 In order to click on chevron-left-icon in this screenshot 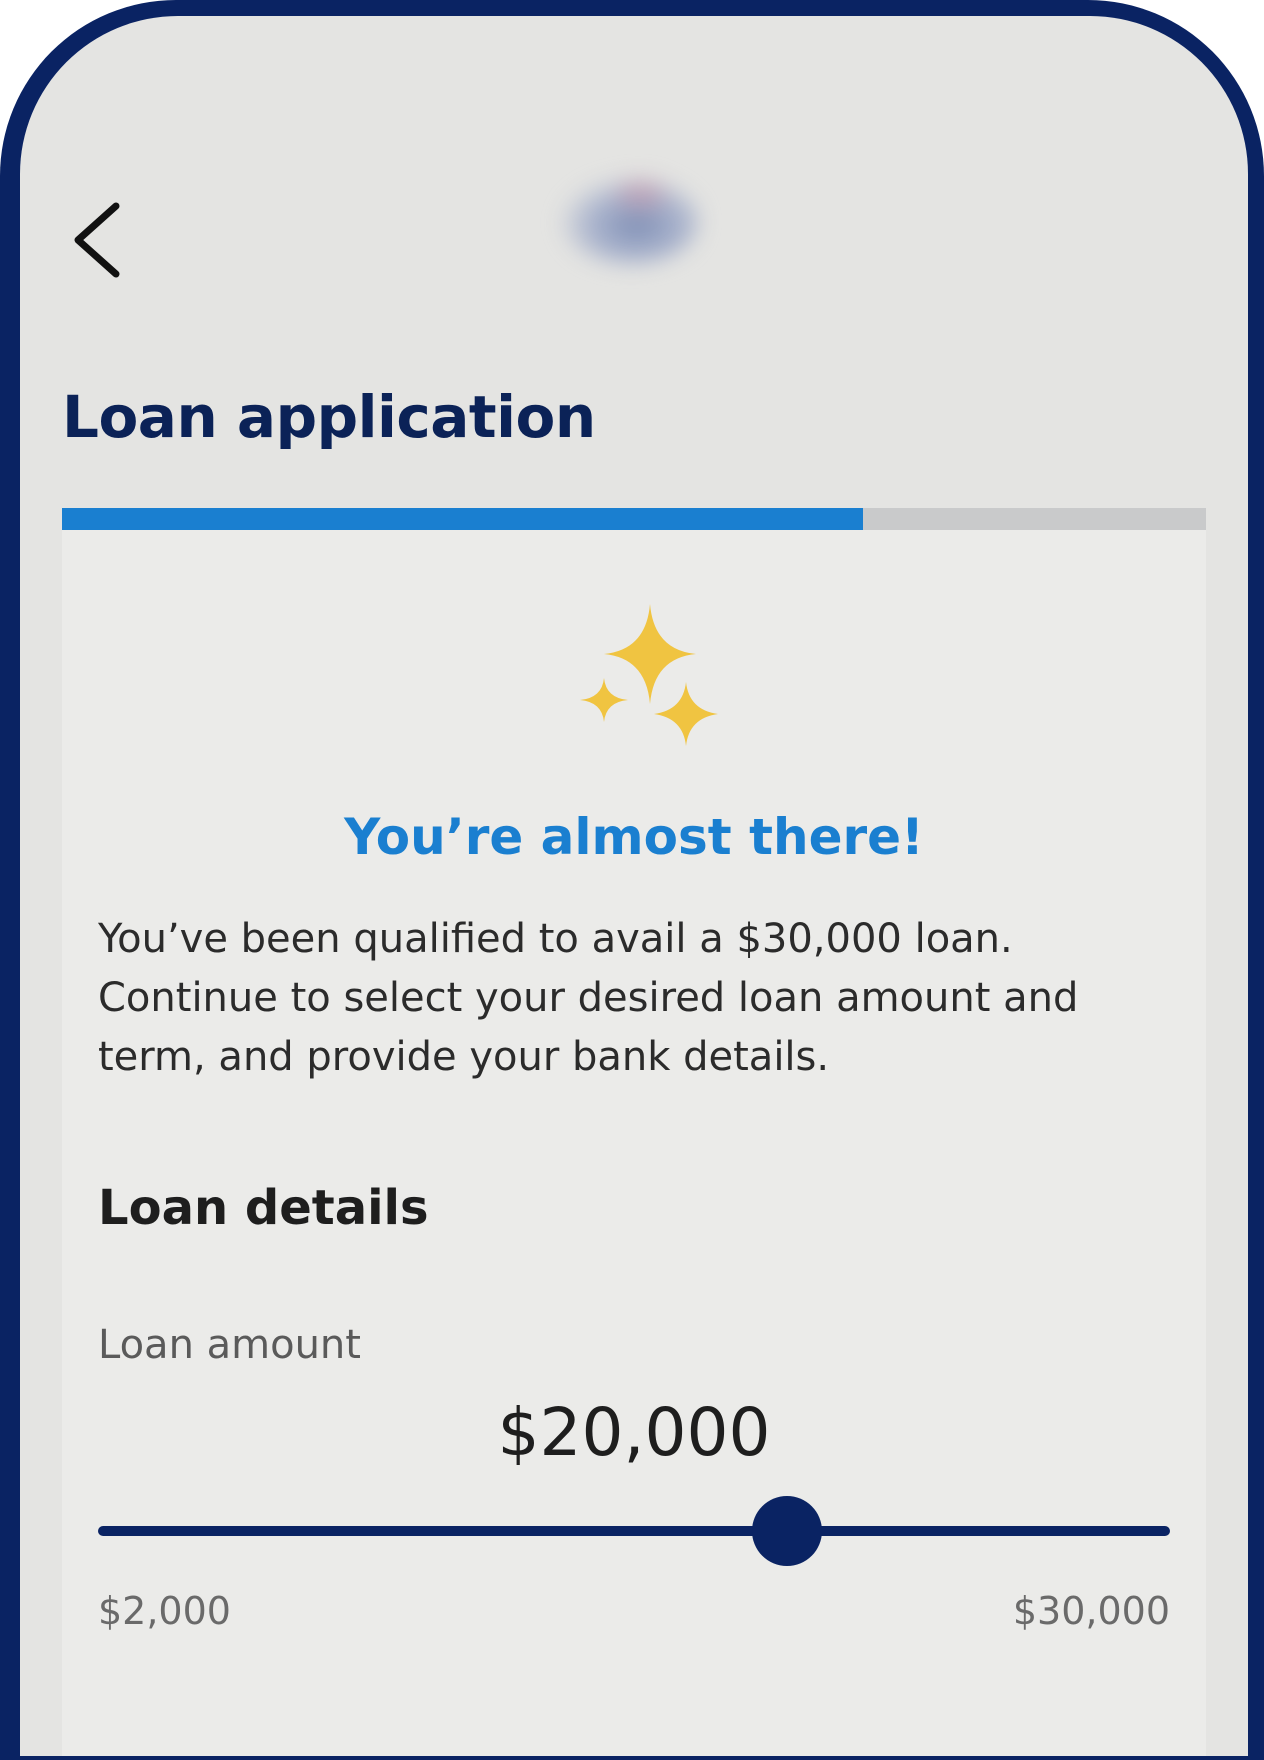, I will do `click(97, 240)`.